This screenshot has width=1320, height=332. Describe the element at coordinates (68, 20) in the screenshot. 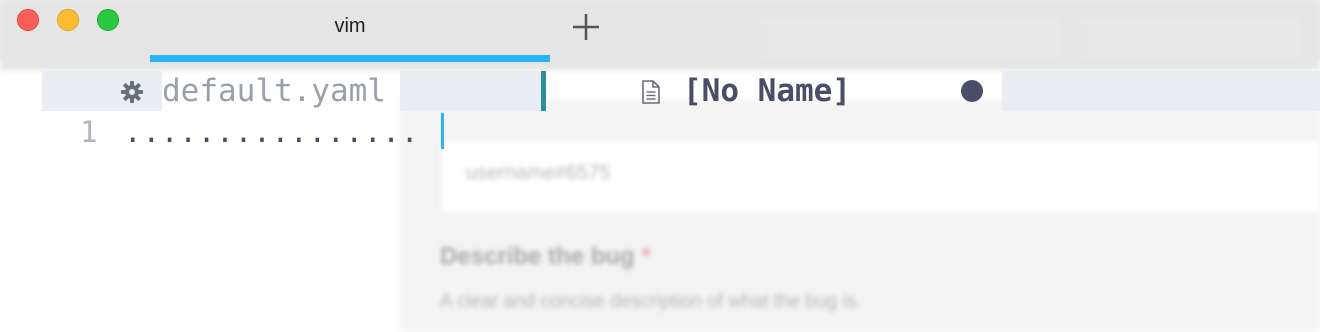

I see `minimize-window-button` at that location.